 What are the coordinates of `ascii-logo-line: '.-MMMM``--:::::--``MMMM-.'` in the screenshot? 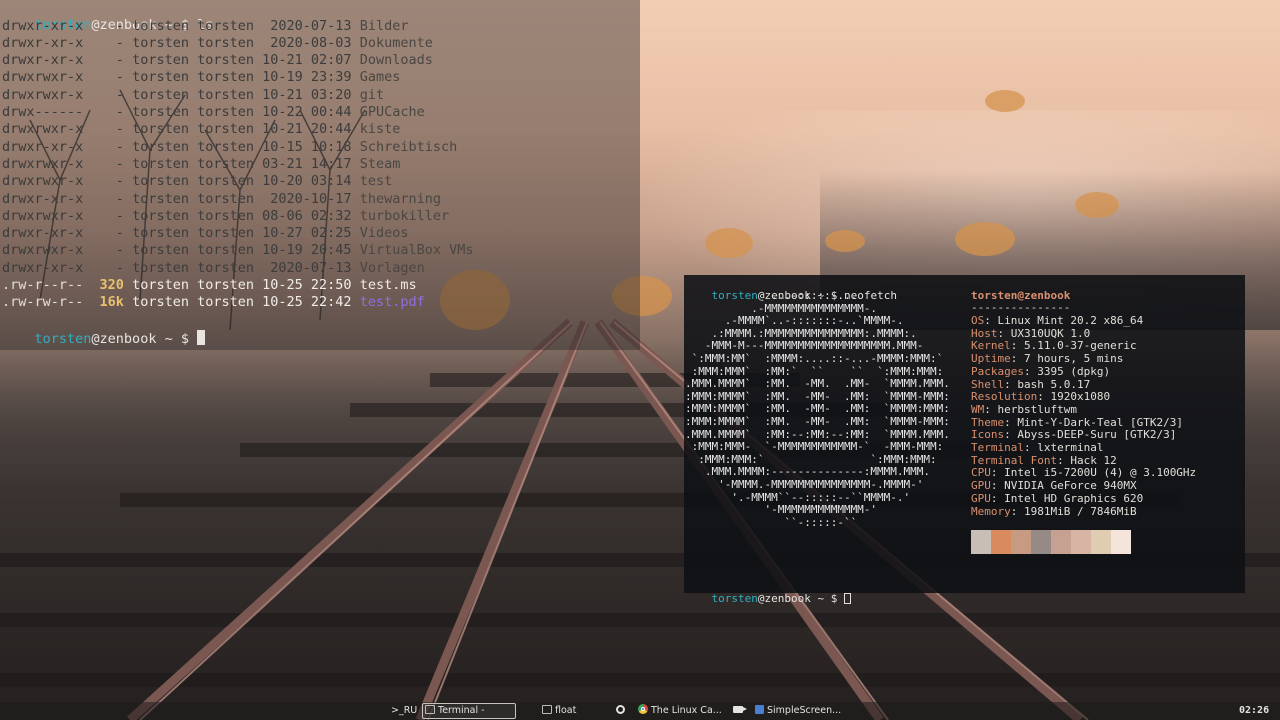 It's located at (798, 497).